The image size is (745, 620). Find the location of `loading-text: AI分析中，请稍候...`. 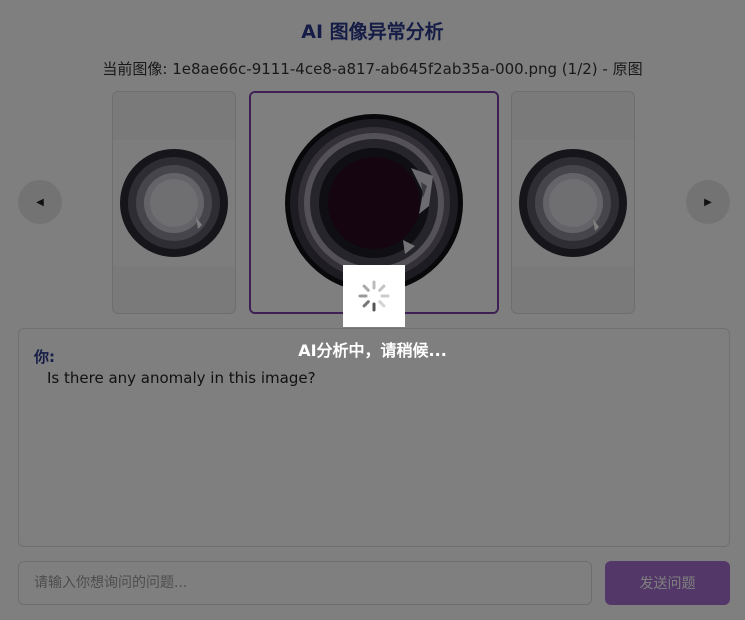

loading-text: AI分析中，请稍候... is located at coordinates (372, 350).